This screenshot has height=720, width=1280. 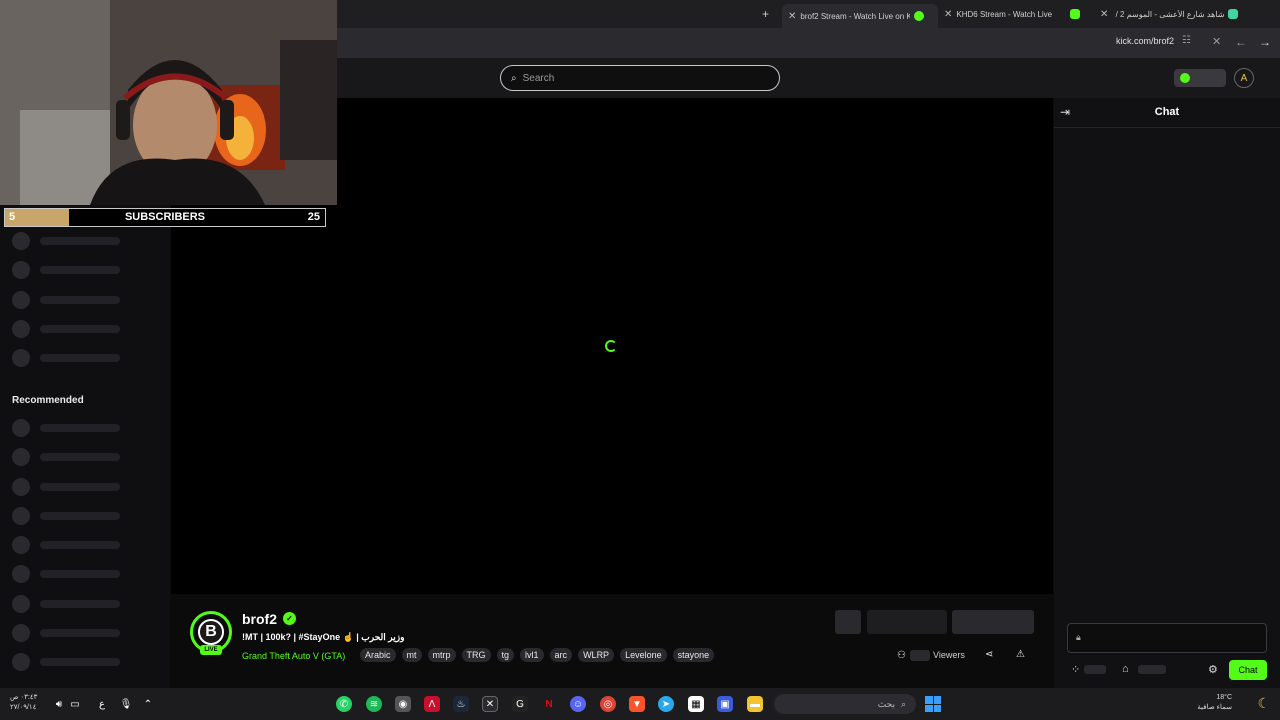 What do you see at coordinates (1213, 669) in the screenshot?
I see `settings-icon: ⚙` at bounding box center [1213, 669].